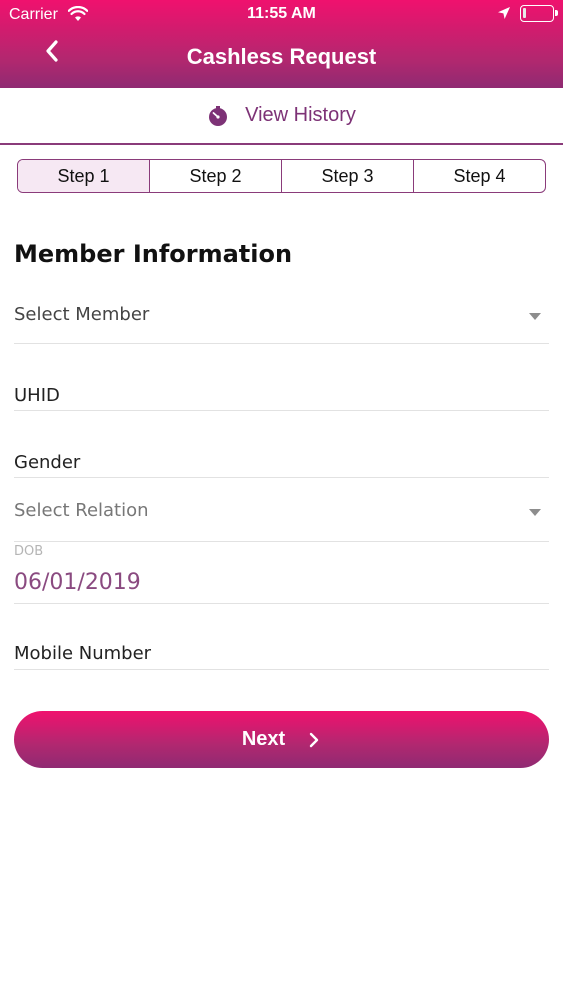  Describe the element at coordinates (504, 15) in the screenshot. I see `location-arrow-icon` at that location.